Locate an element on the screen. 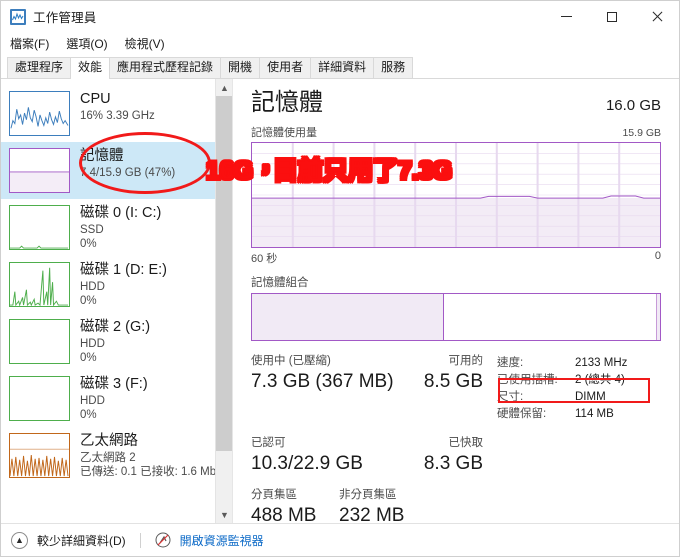 The image size is (680, 557). memory-composition-used is located at coordinates (348, 317).